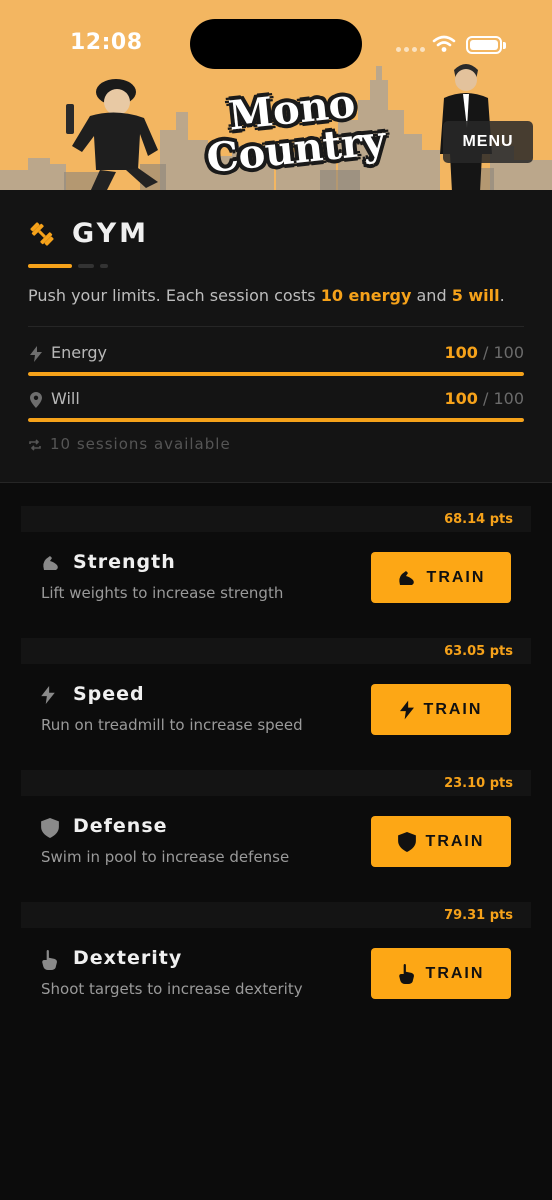 The height and width of the screenshot is (1200, 552). What do you see at coordinates (488, 142) in the screenshot?
I see `menu-button: MENU` at bounding box center [488, 142].